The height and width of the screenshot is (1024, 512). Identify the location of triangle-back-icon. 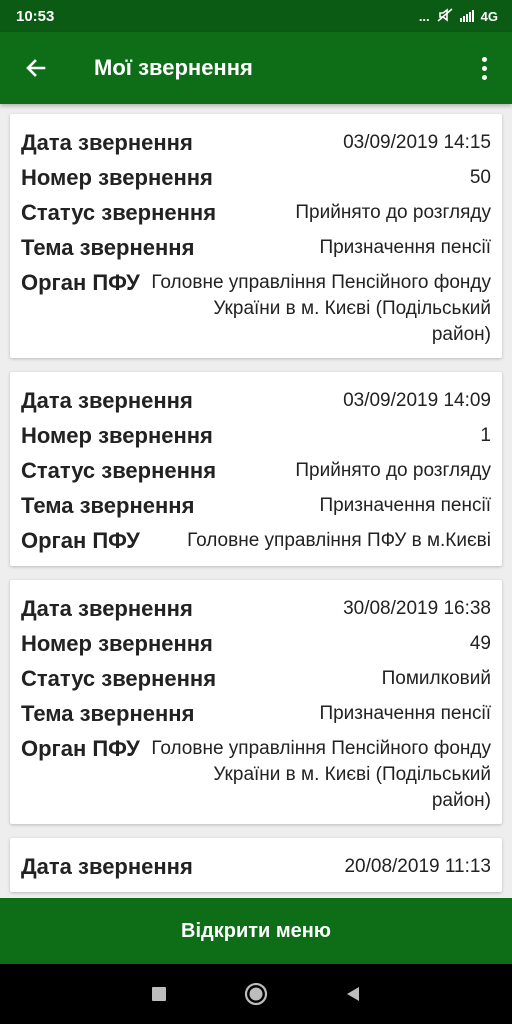
(353, 994).